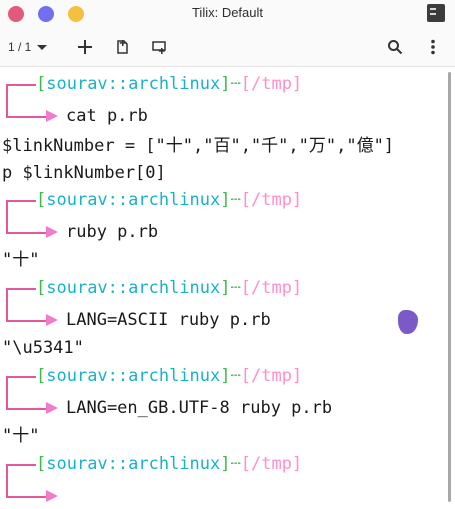 This screenshot has width=455, height=509. I want to click on output-line: p $linkNumber[0], so click(84, 173).